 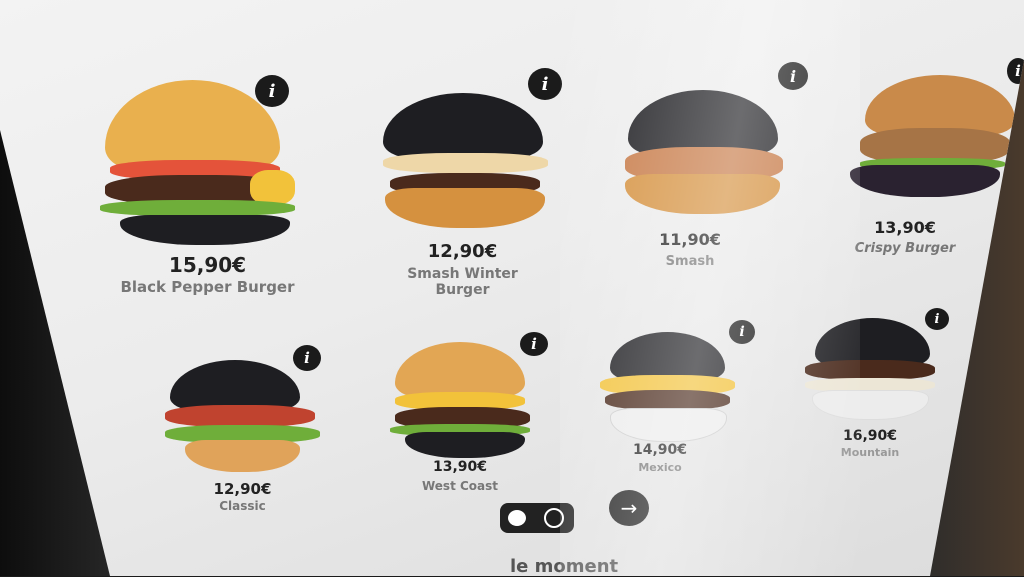 I want to click on menu-item-card: i 15,90€ Black Pepper Burger, so click(x=207, y=190).